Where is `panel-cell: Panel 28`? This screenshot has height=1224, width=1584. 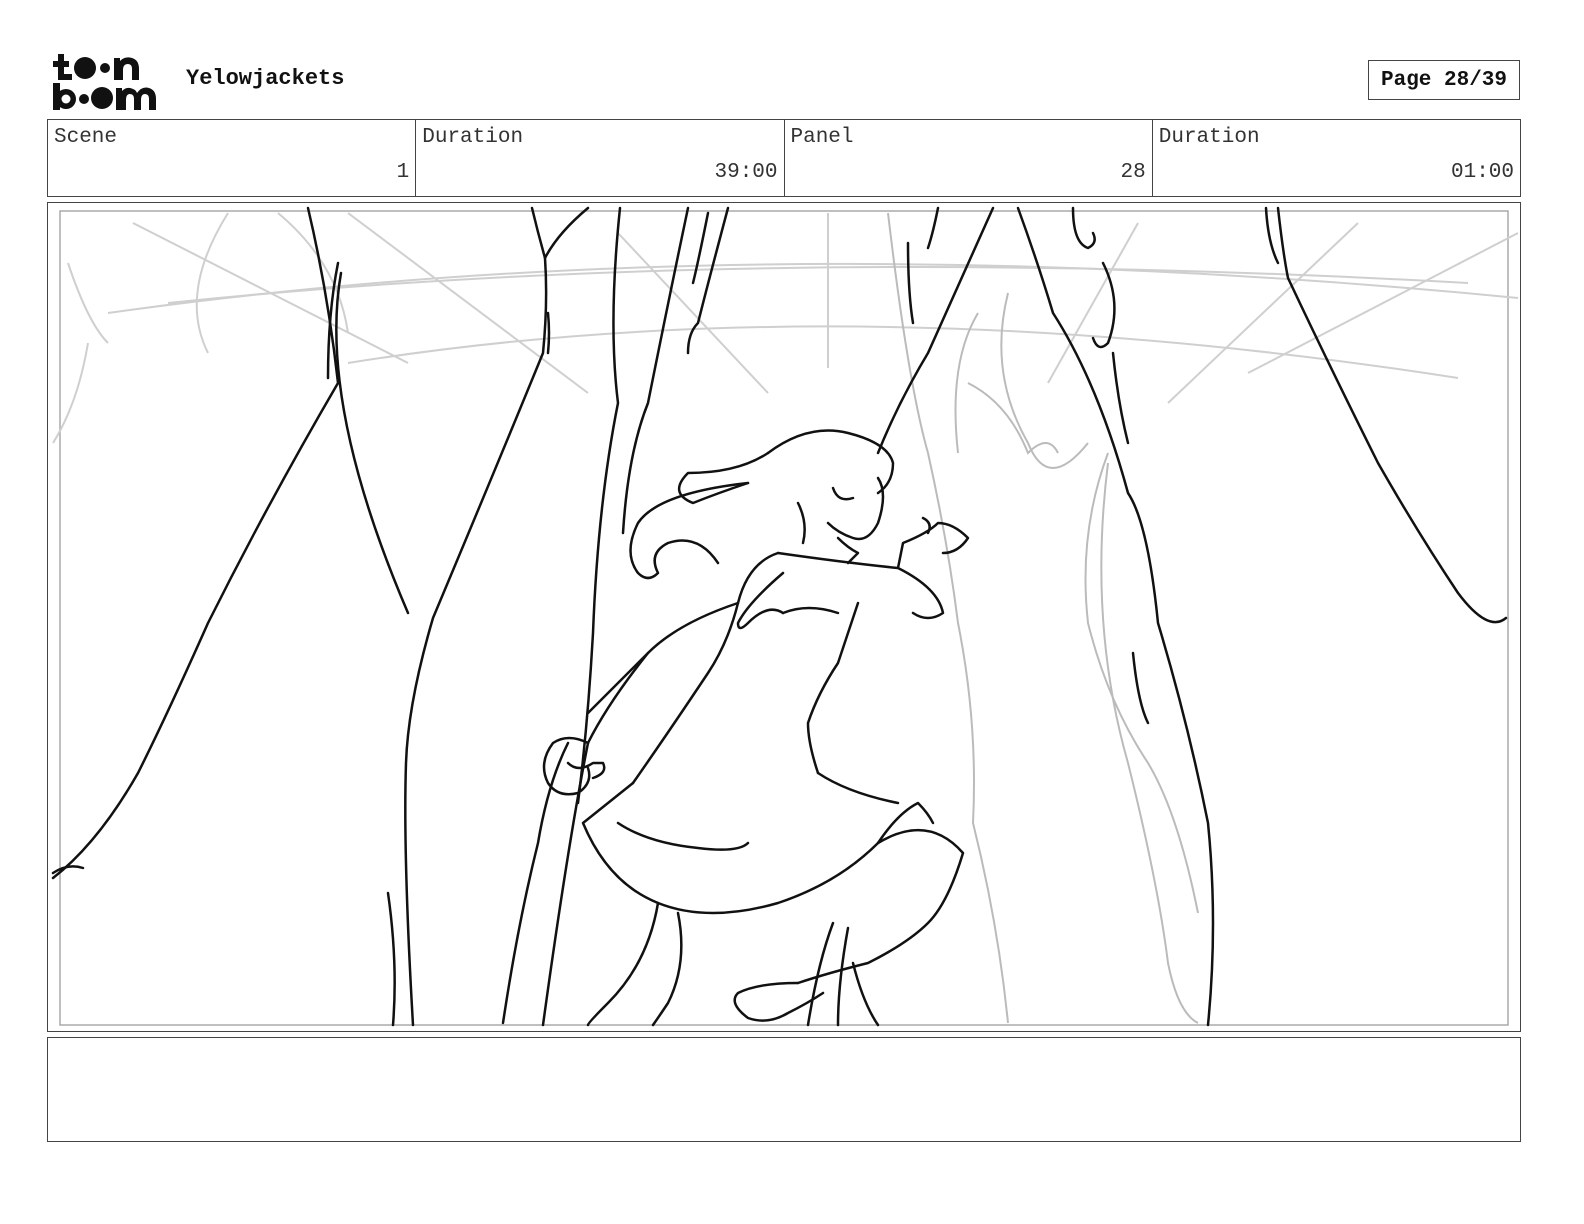
panel-cell: Panel 28 is located at coordinates (969, 158).